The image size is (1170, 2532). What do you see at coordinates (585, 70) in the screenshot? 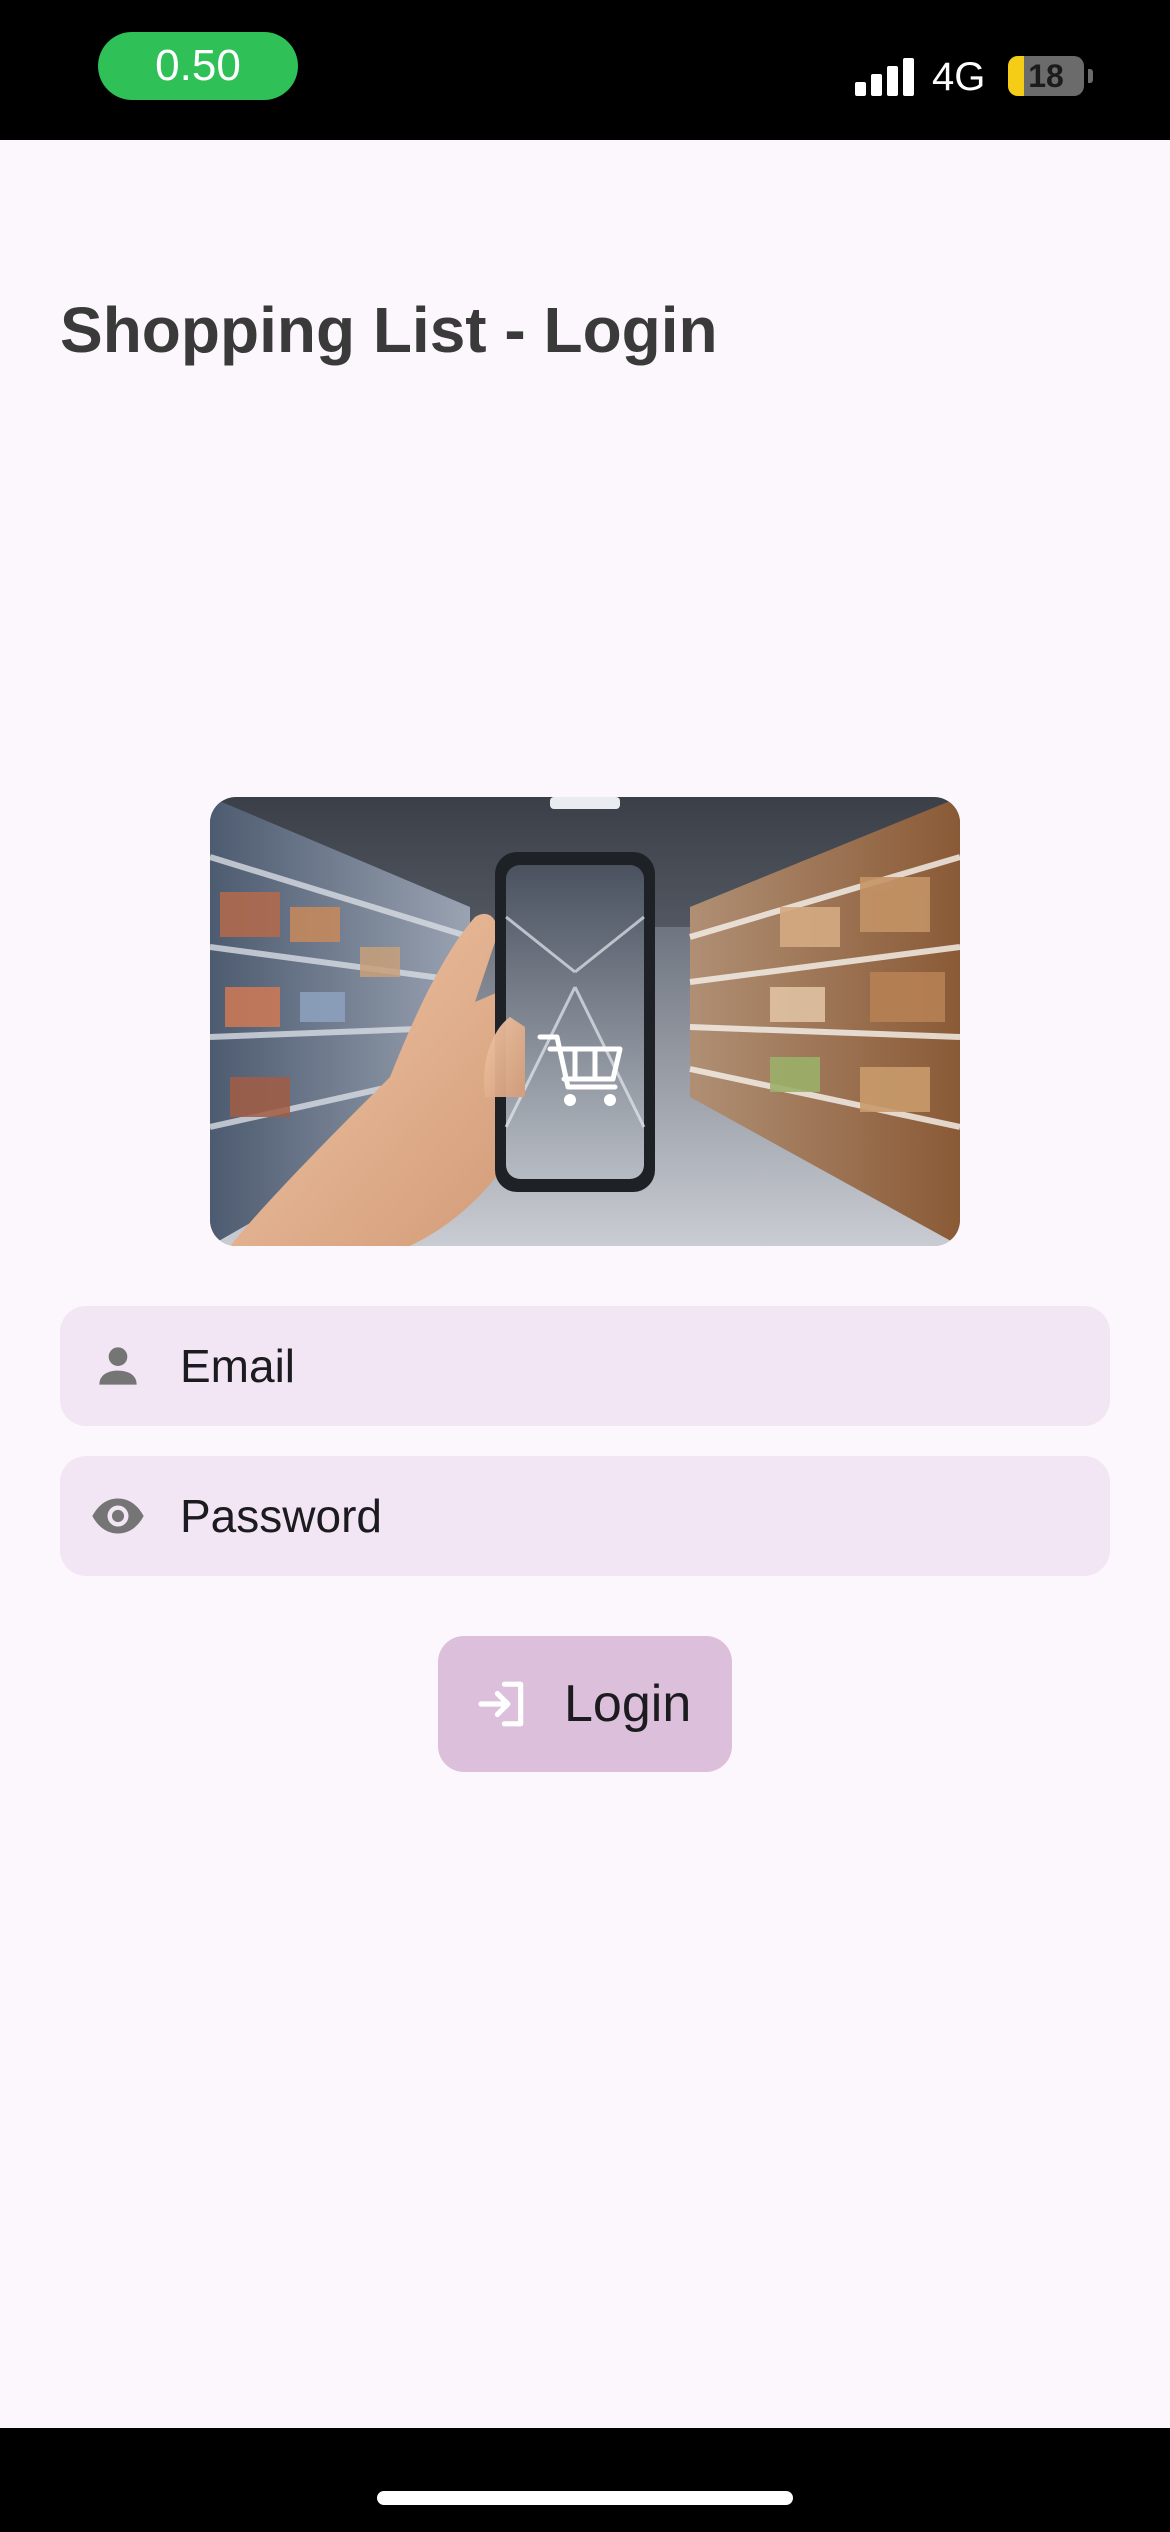
I see `status-bar: 0.50 4G 18` at bounding box center [585, 70].